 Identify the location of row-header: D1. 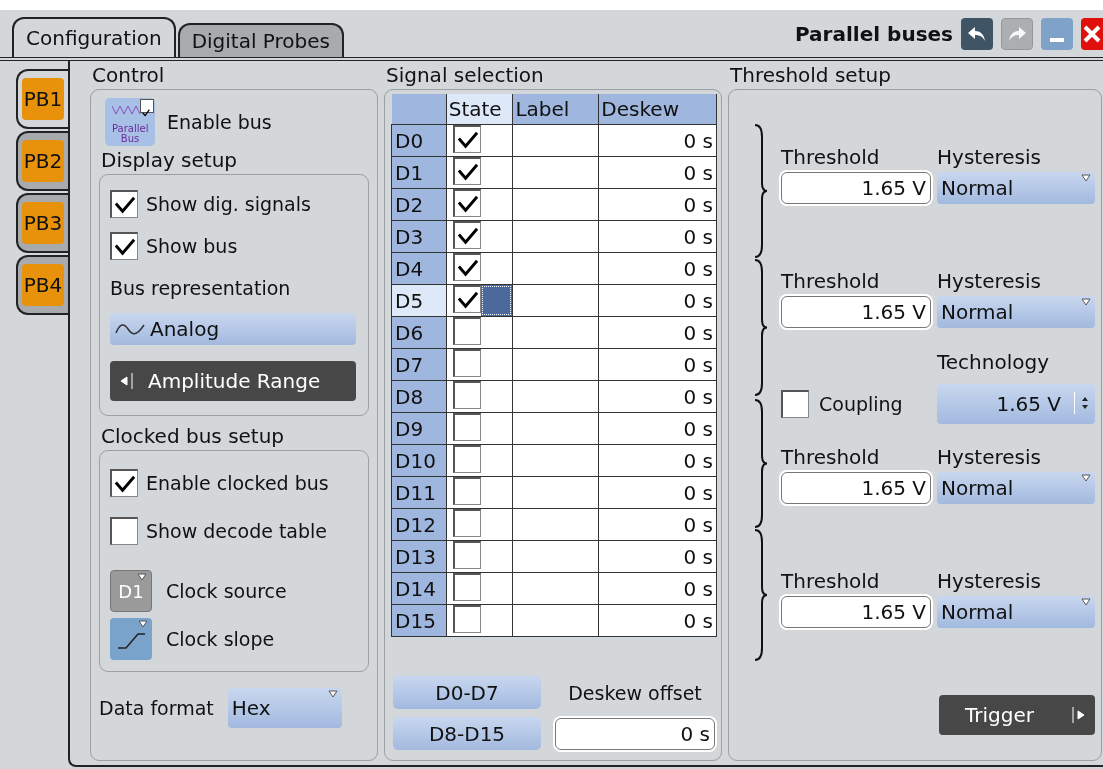
(419, 172).